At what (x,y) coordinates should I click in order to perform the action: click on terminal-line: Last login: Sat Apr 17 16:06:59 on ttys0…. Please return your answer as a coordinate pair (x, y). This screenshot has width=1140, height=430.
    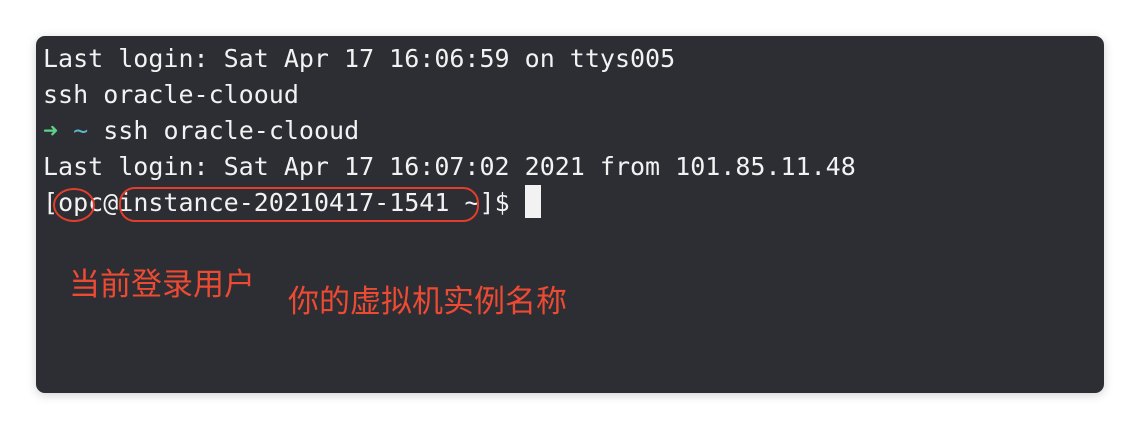
    Looking at the image, I should click on (359, 58).